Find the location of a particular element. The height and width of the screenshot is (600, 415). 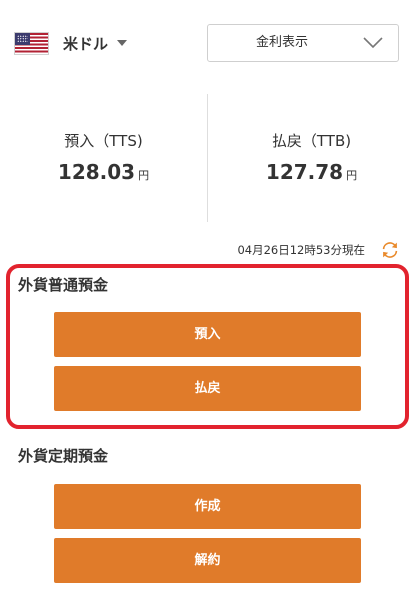

chevron-down-icon is located at coordinates (373, 43).